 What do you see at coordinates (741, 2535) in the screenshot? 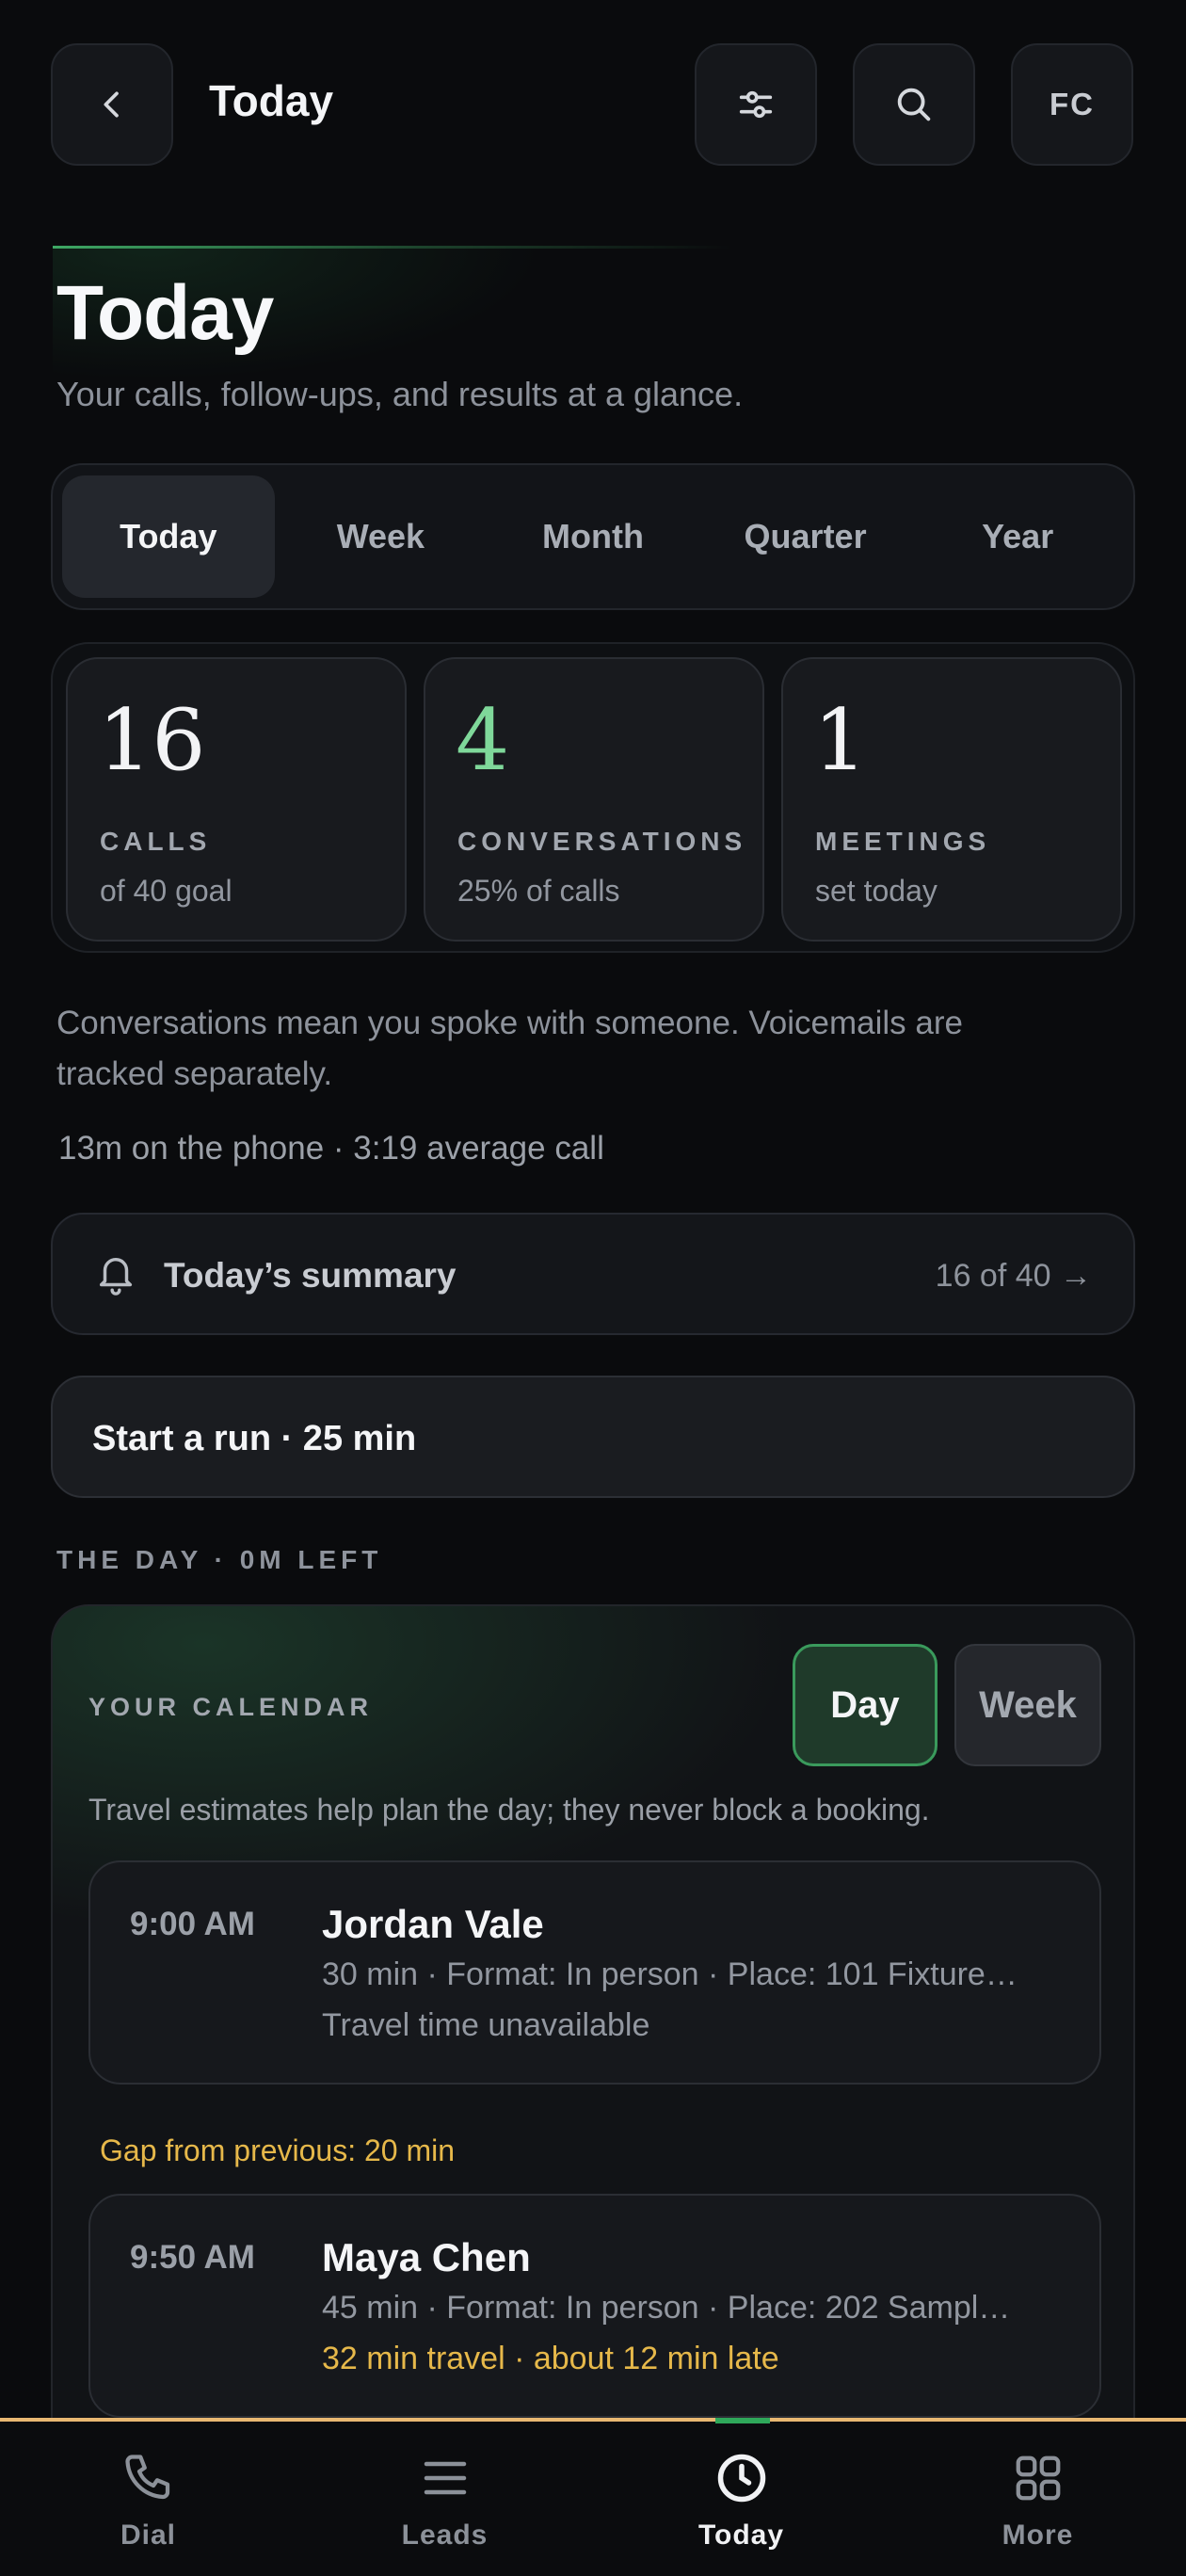
I see `nav-today-label: Today` at bounding box center [741, 2535].